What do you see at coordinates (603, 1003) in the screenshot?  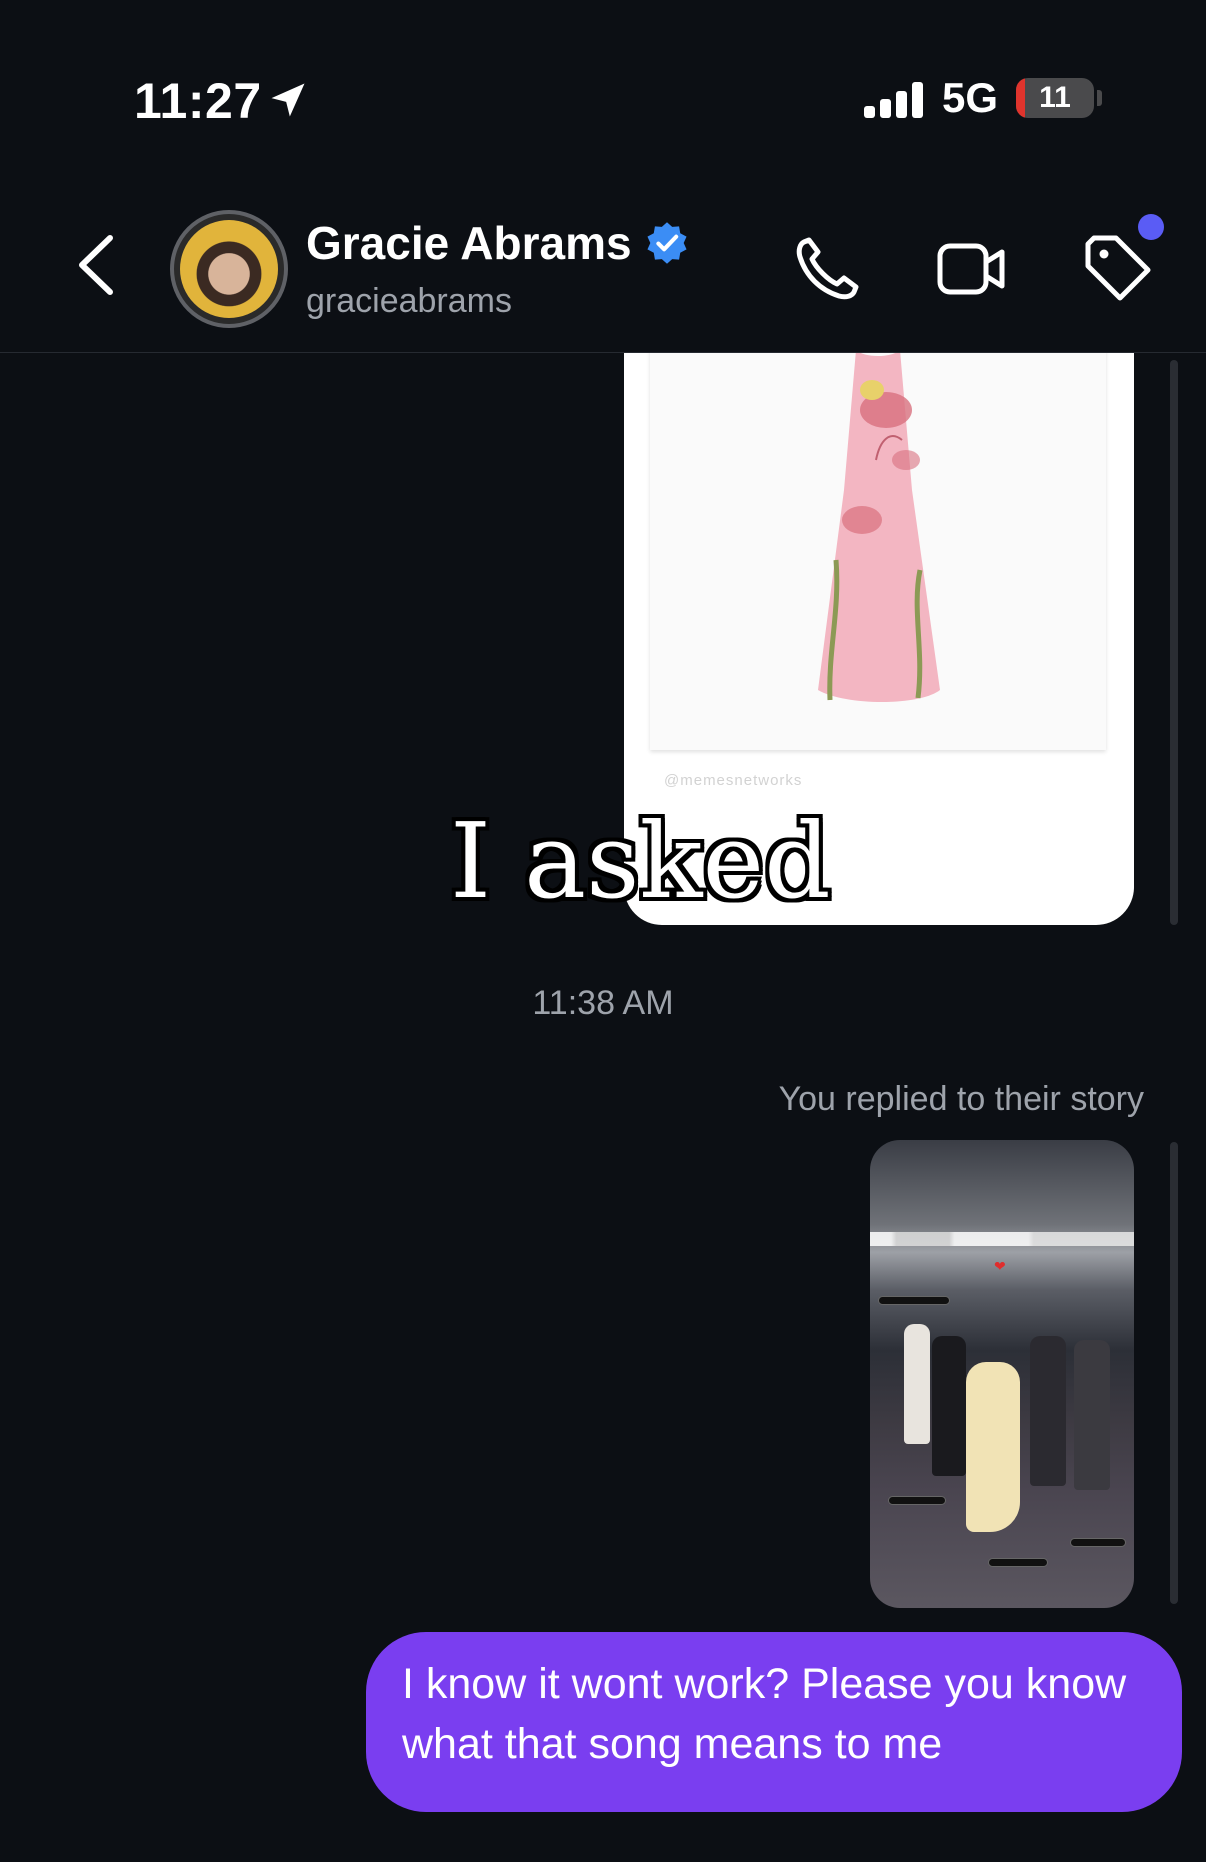 I see `message-timestamp: 11:38 AM` at bounding box center [603, 1003].